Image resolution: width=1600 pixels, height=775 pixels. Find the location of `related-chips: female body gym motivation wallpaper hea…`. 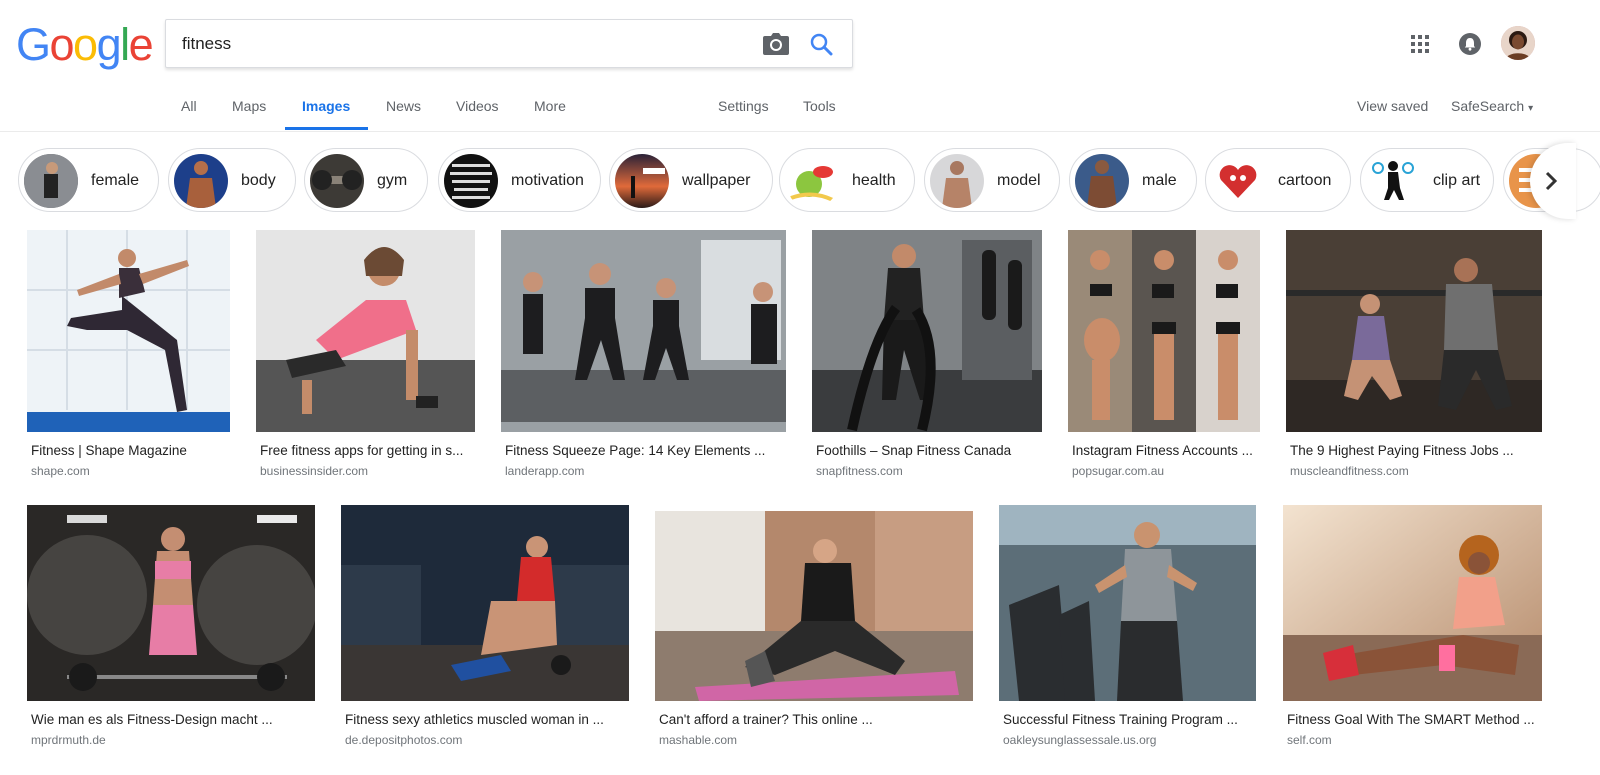

related-chips: female body gym motivation wallpaper hea… is located at coordinates (800, 181).